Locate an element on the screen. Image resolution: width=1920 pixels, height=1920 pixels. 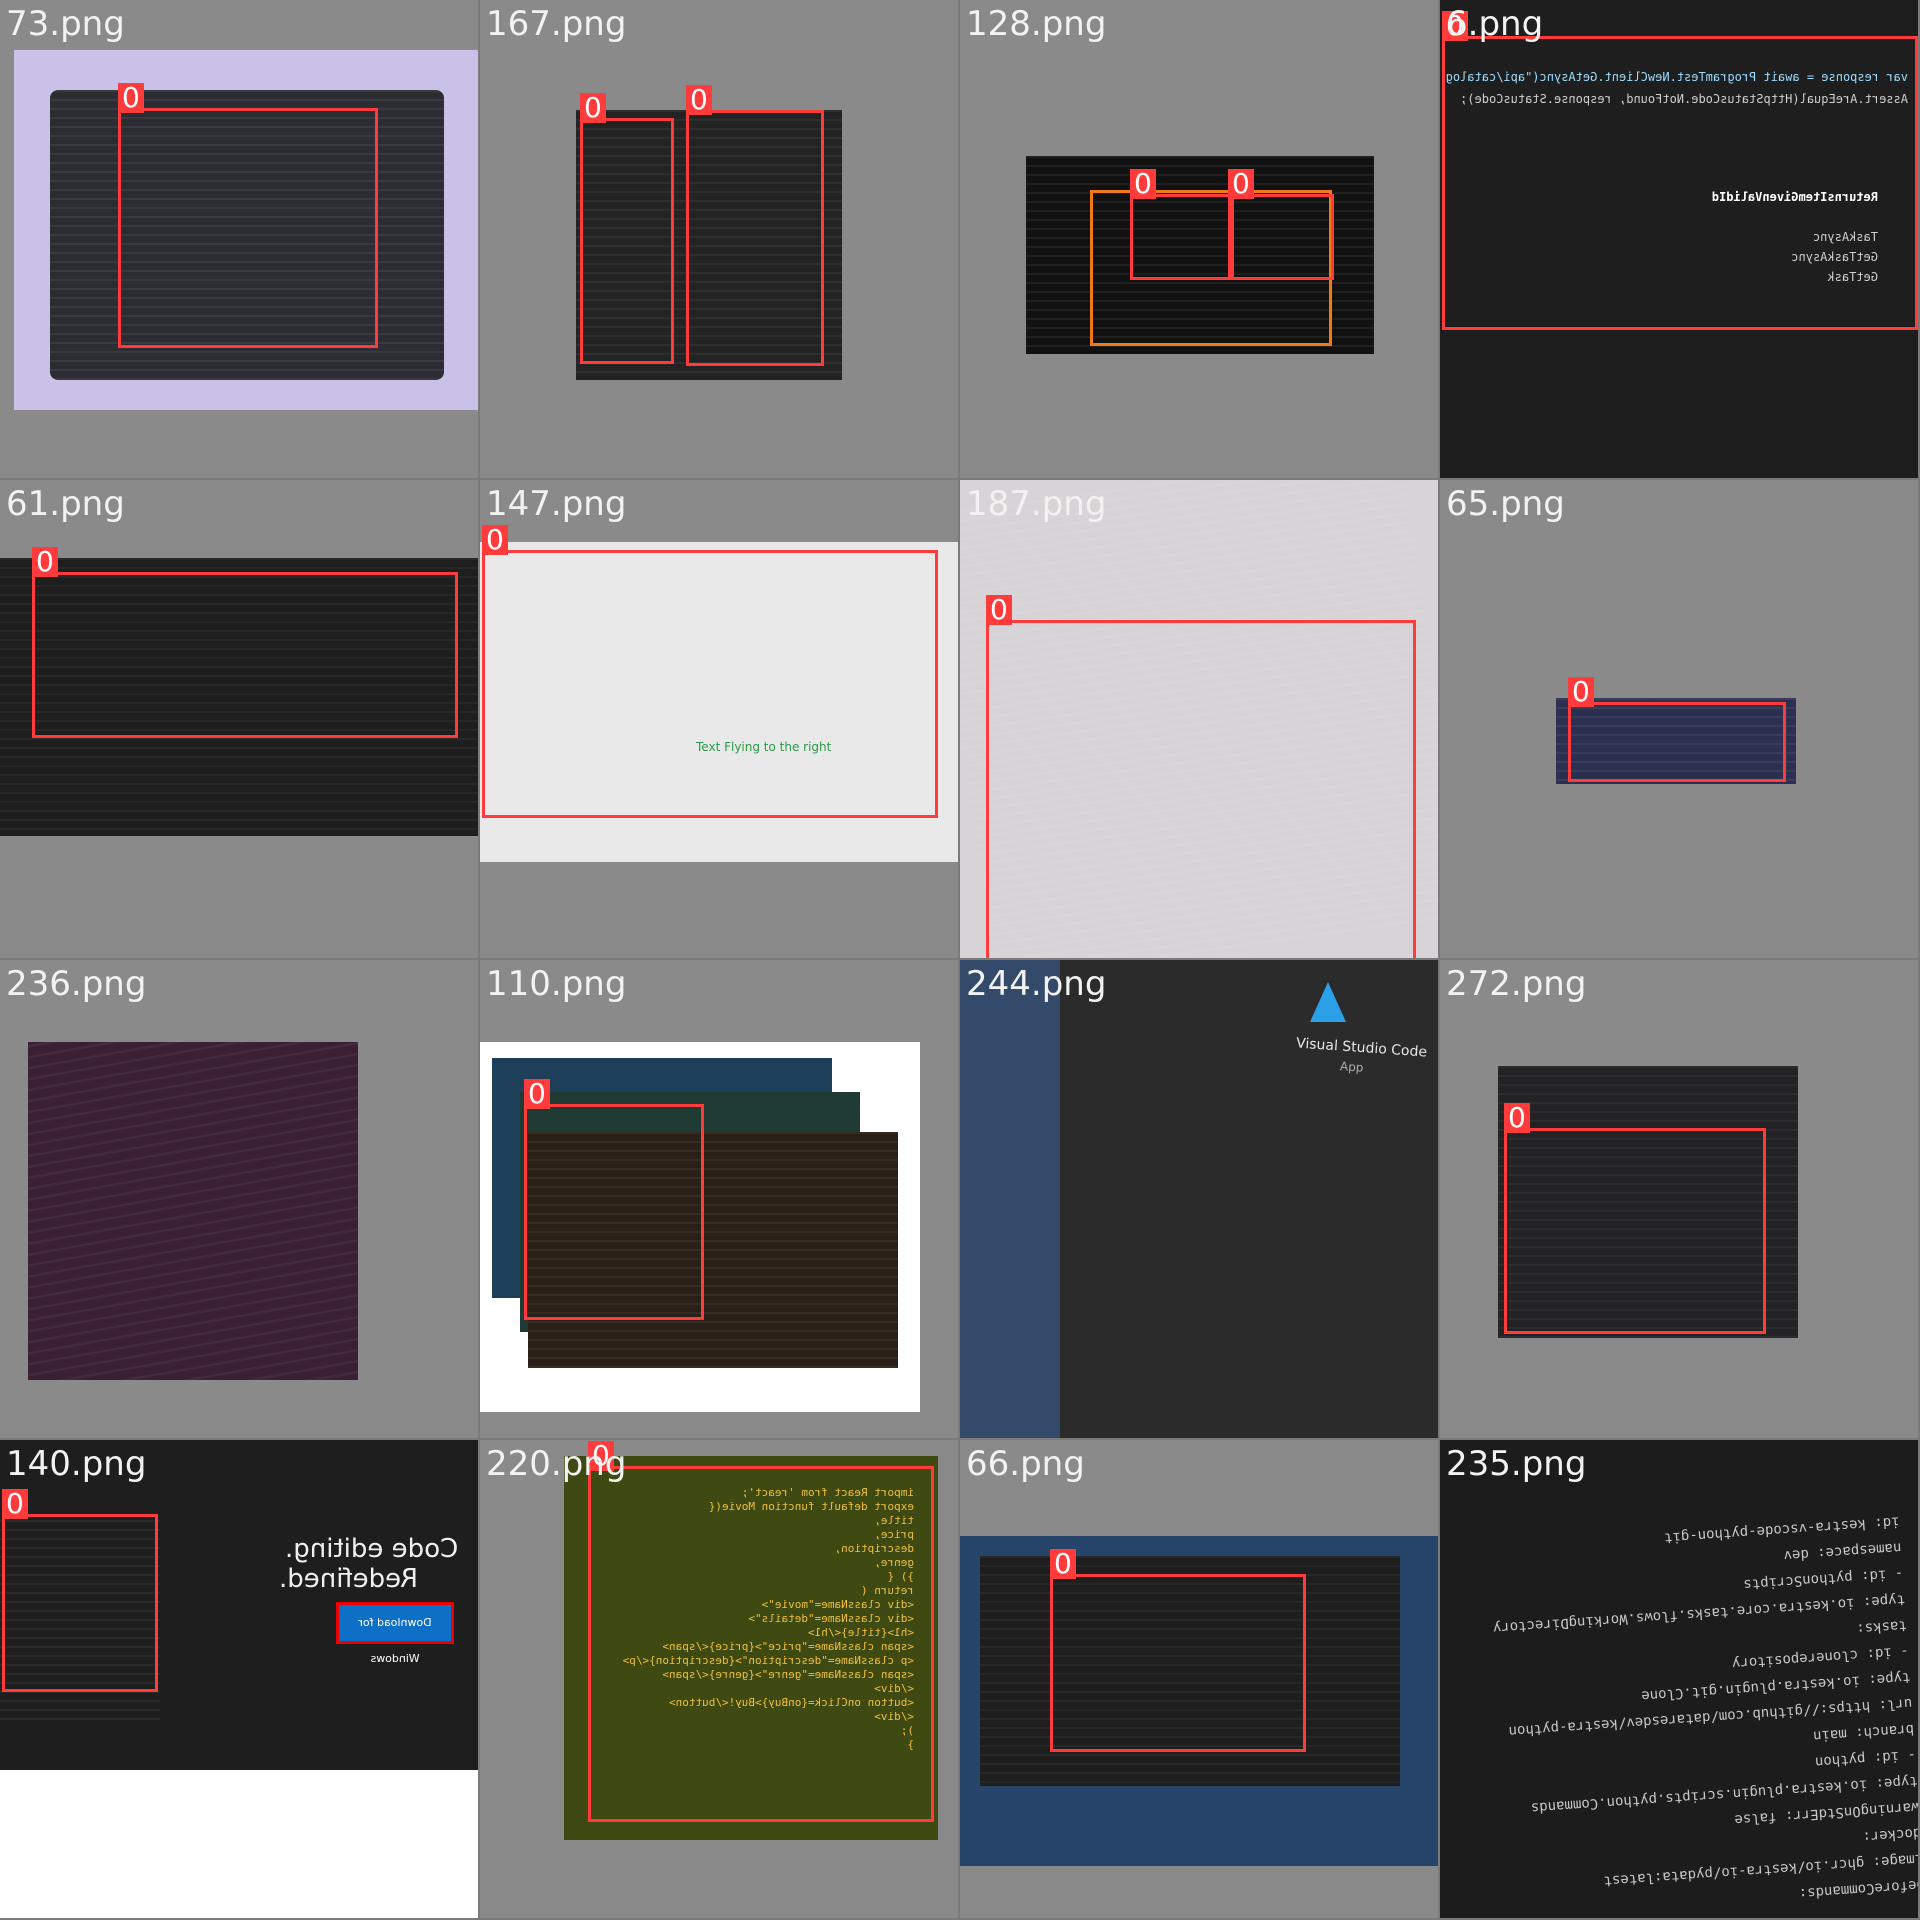
tile-236: 236.png is located at coordinates (239, 1199).